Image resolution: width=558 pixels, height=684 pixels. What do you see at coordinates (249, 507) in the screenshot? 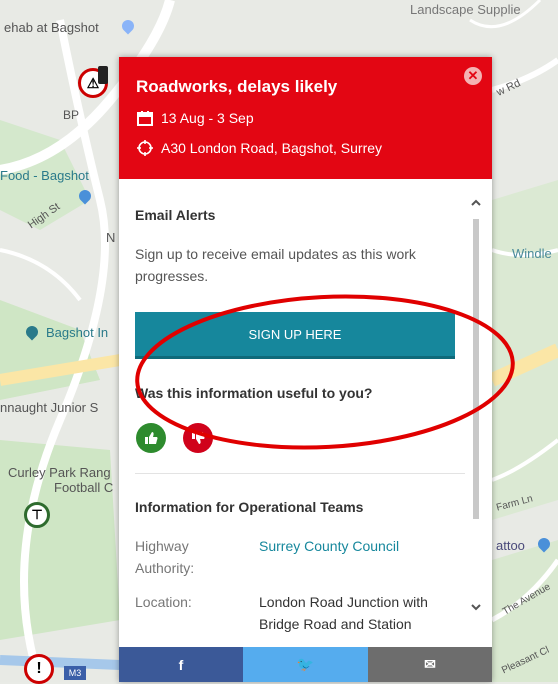
I see `operational-title: Information for Operational Teams` at bounding box center [249, 507].